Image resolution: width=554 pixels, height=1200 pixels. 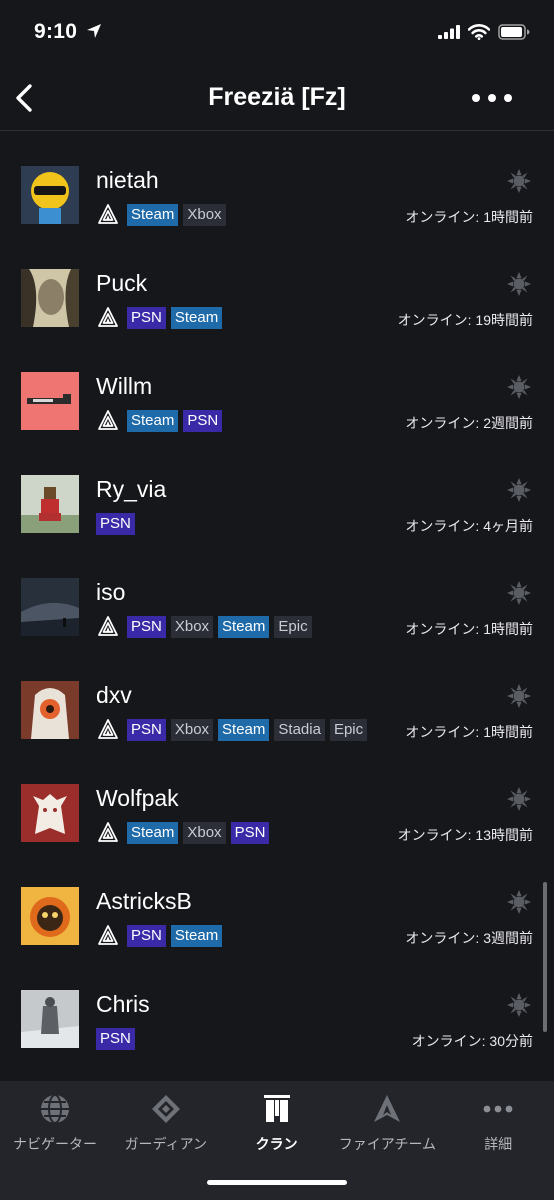 I want to click on tab-label: 詳細, so click(x=498, y=1144).